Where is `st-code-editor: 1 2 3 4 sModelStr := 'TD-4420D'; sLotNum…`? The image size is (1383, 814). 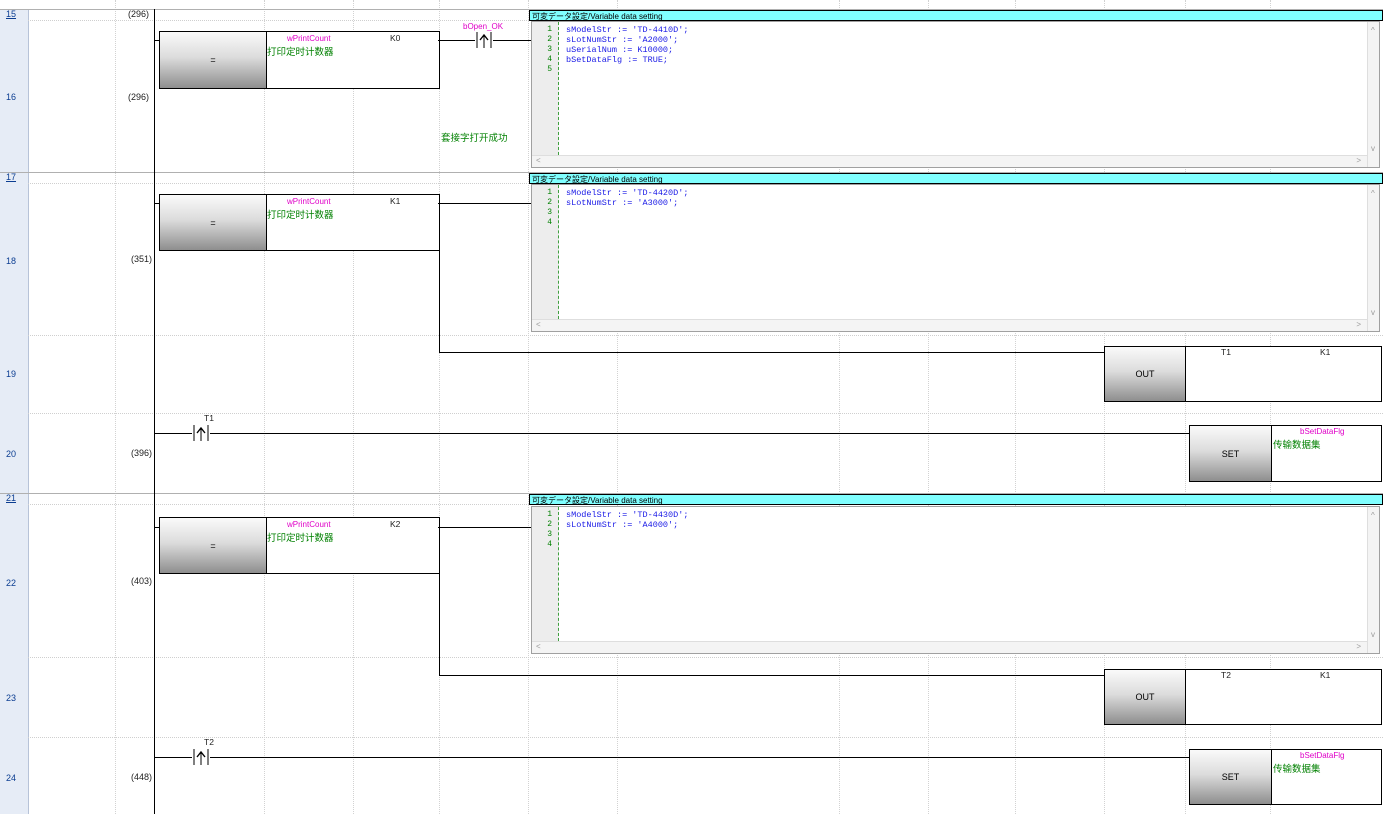 st-code-editor: 1 2 3 4 sModelStr := 'TD-4420D'; sLotNum… is located at coordinates (955, 258).